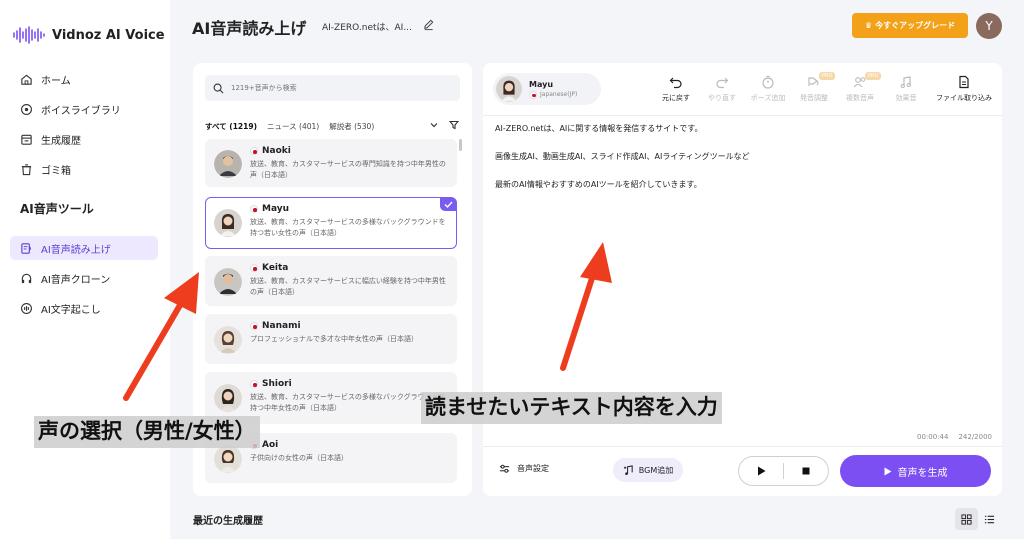 This screenshot has height=539, width=1024. What do you see at coordinates (768, 89) in the screenshot?
I see `add-pause-button: ポーズ追加` at bounding box center [768, 89].